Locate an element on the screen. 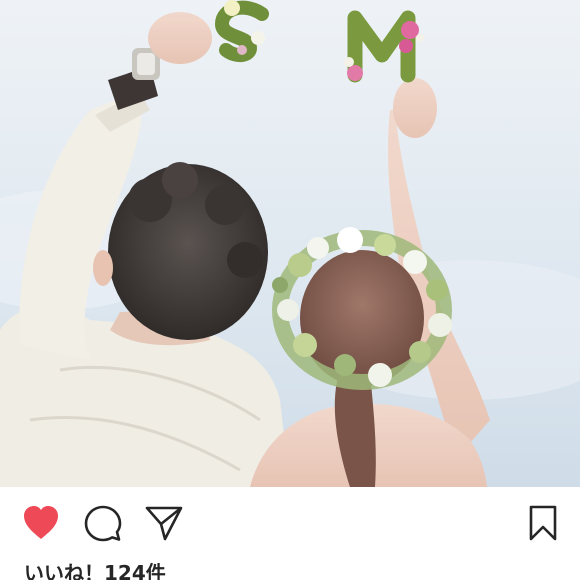 This screenshot has width=580, height=580. speech-bubble-icon is located at coordinates (103, 524).